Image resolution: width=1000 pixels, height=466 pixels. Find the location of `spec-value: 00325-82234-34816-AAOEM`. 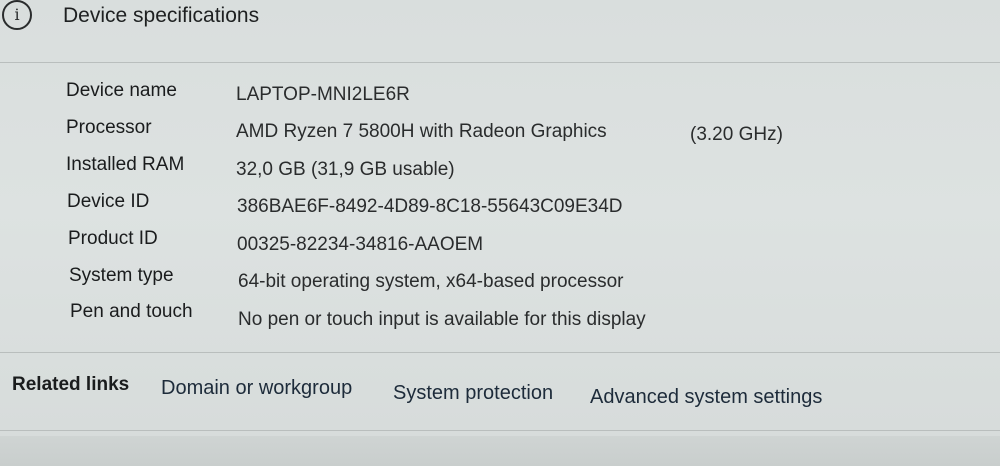

spec-value: 00325-82234-34816-AAOEM is located at coordinates (360, 244).